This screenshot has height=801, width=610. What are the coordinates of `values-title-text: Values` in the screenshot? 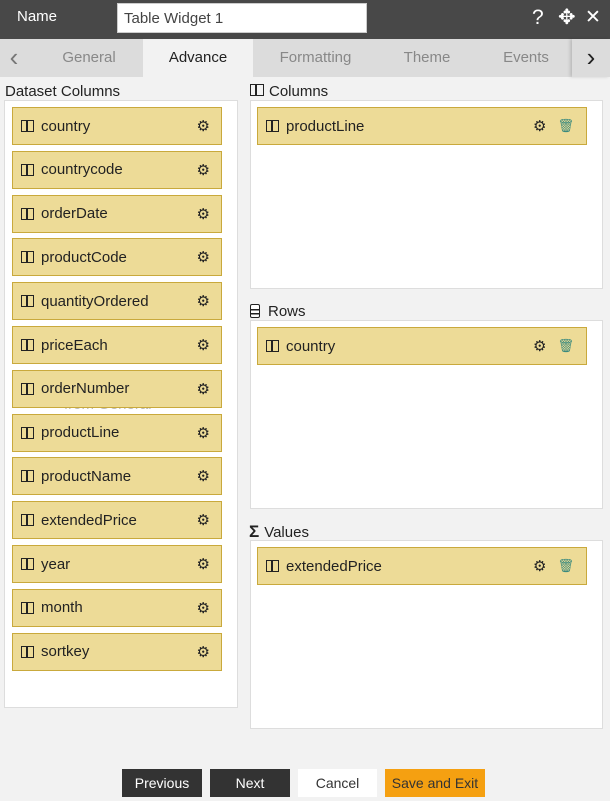 It's located at (286, 532).